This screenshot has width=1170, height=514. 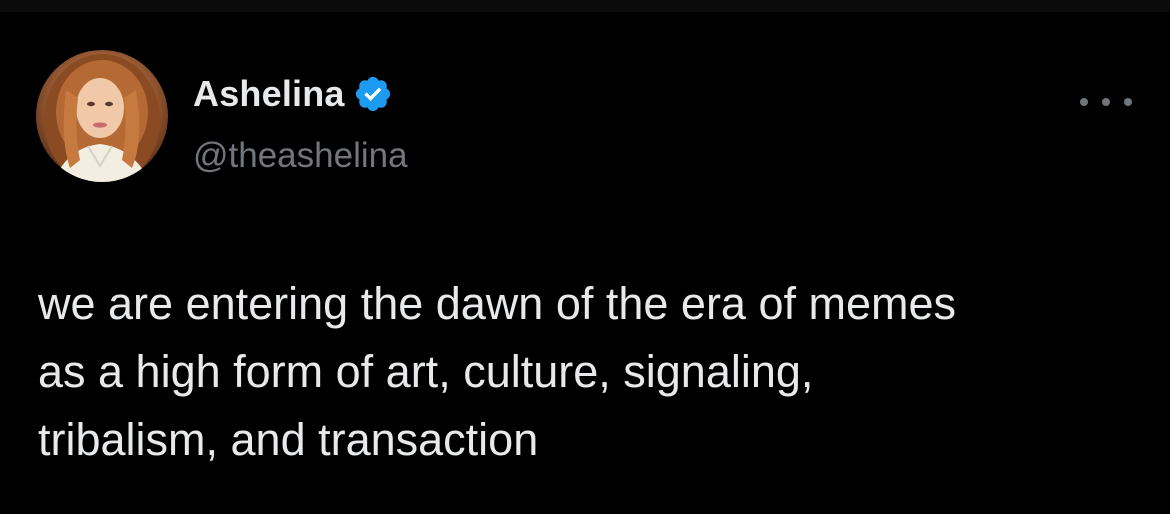 I want to click on profile-photo-icon, so click(x=102, y=118).